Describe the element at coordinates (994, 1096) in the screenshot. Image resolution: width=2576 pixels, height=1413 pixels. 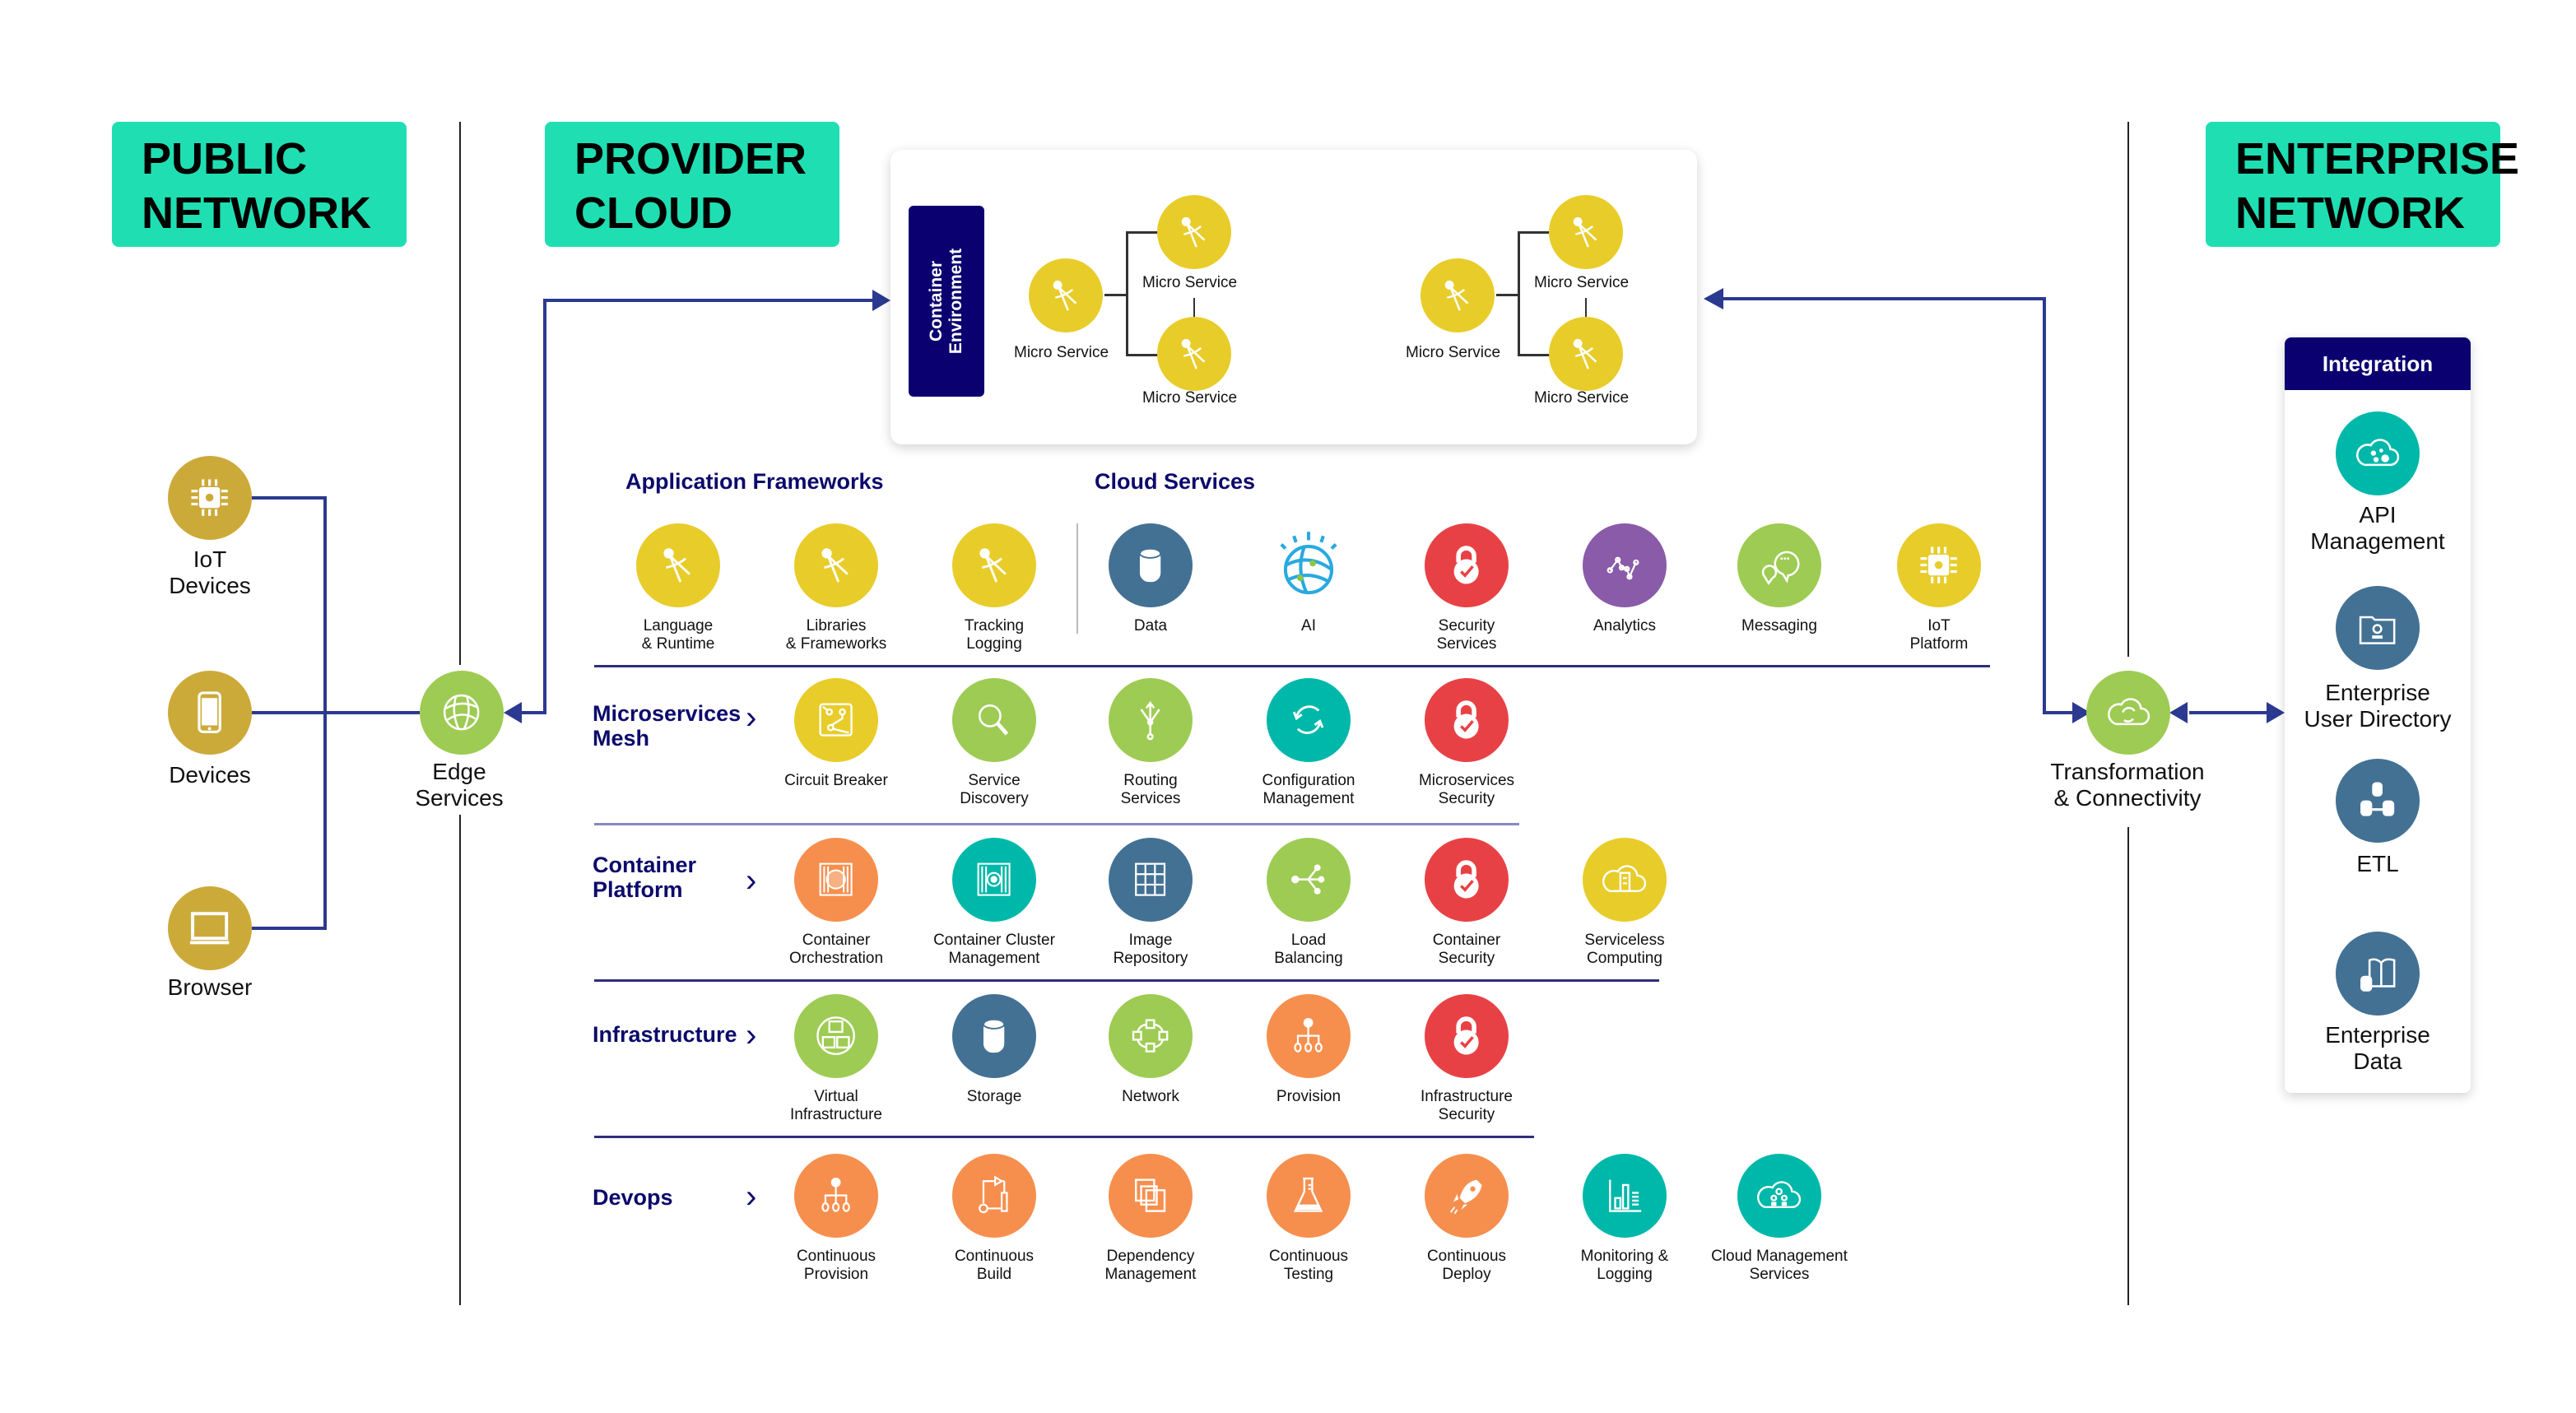
I see `service-label: Storage` at that location.